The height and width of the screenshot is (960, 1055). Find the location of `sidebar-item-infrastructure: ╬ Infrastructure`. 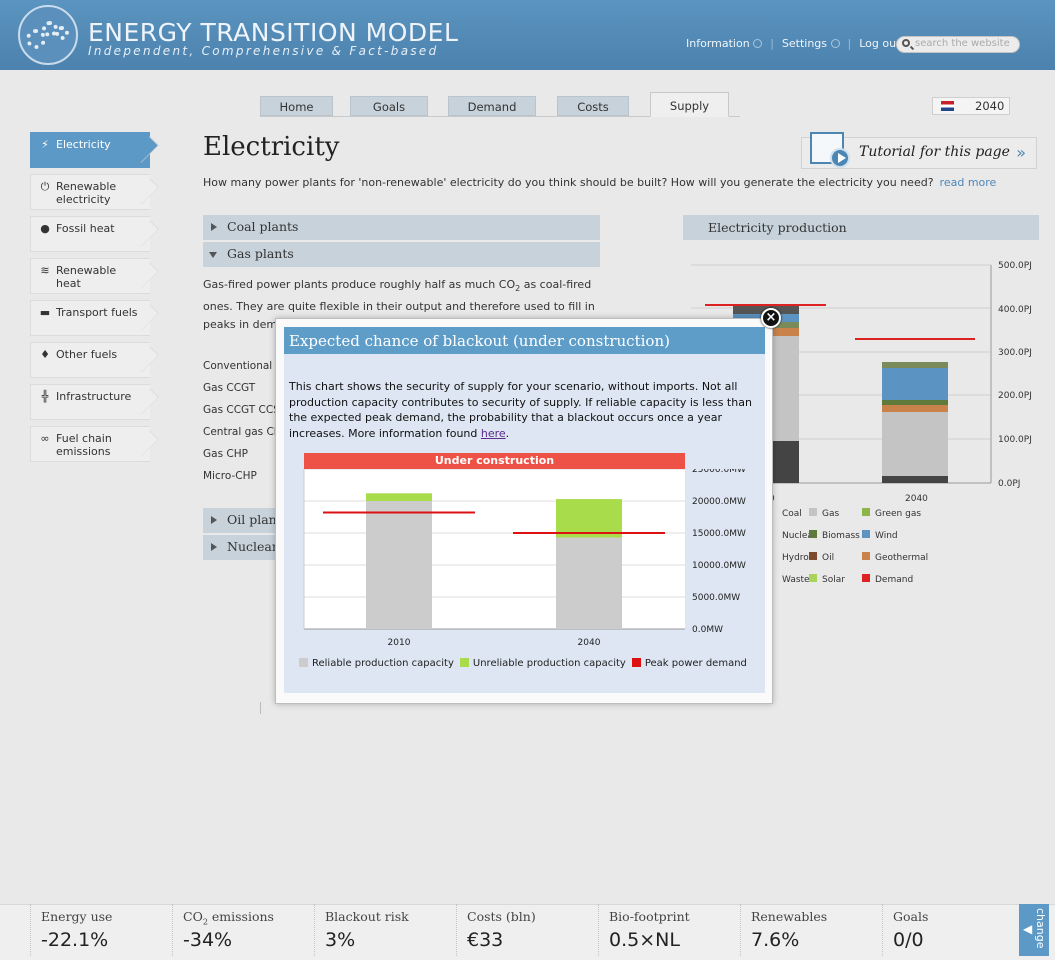

sidebar-item-infrastructure: ╬ Infrastructure is located at coordinates (90, 402).